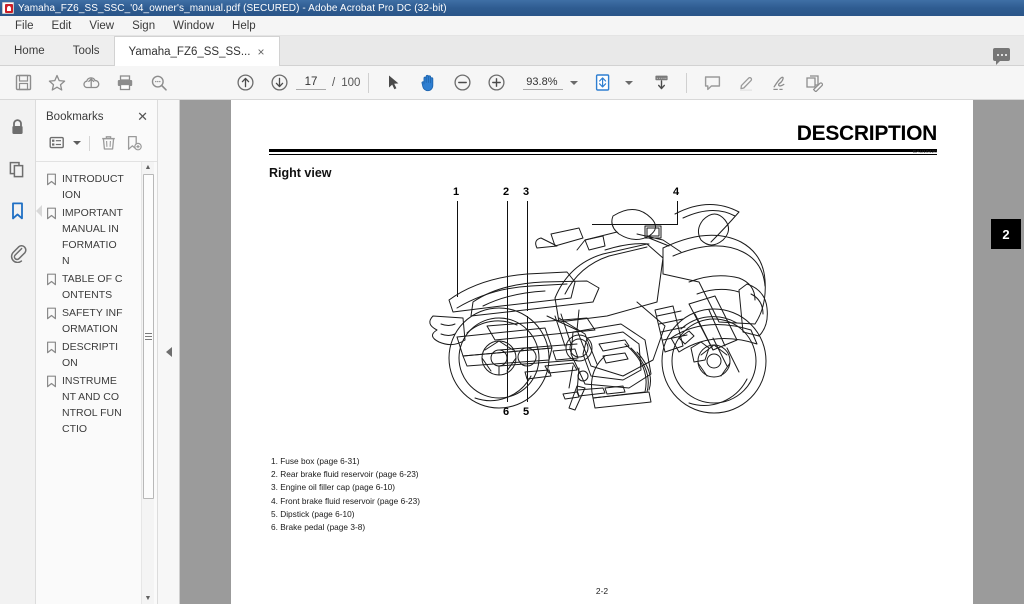  I want to click on attachments-icon, so click(18, 253).